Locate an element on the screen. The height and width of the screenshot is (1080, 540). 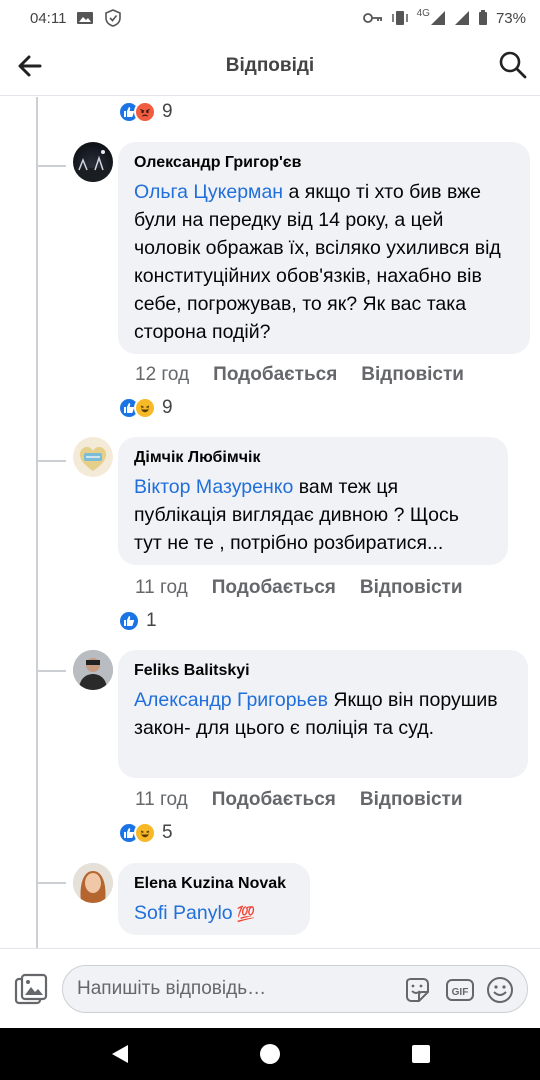
battery-level: 73% is located at coordinates (510, 18).